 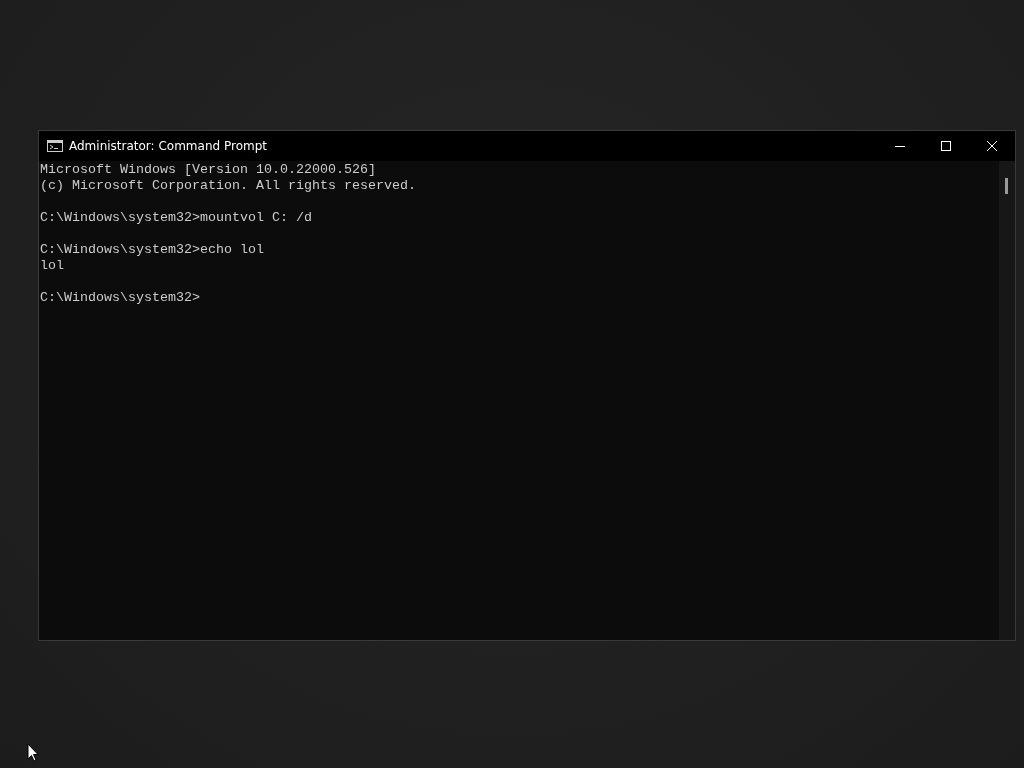 What do you see at coordinates (208, 170) in the screenshot?
I see `console-line: Microsoft Windows [Version 10.0.22000.526]` at bounding box center [208, 170].